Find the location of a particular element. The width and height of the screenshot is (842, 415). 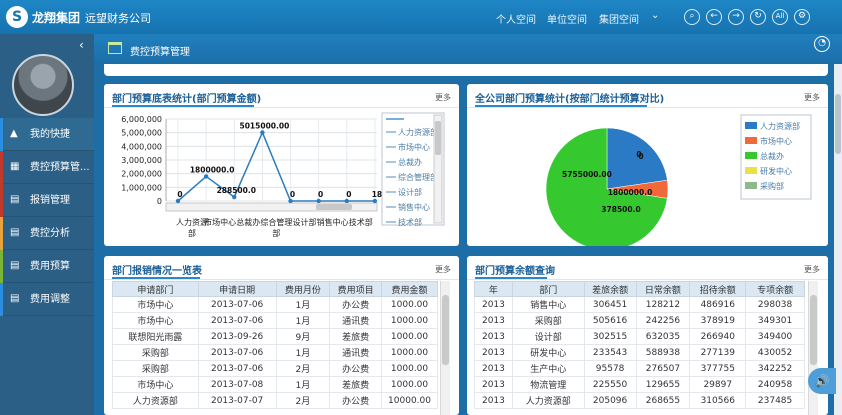

company-name: 龙翔集团 is located at coordinates (56, 18).